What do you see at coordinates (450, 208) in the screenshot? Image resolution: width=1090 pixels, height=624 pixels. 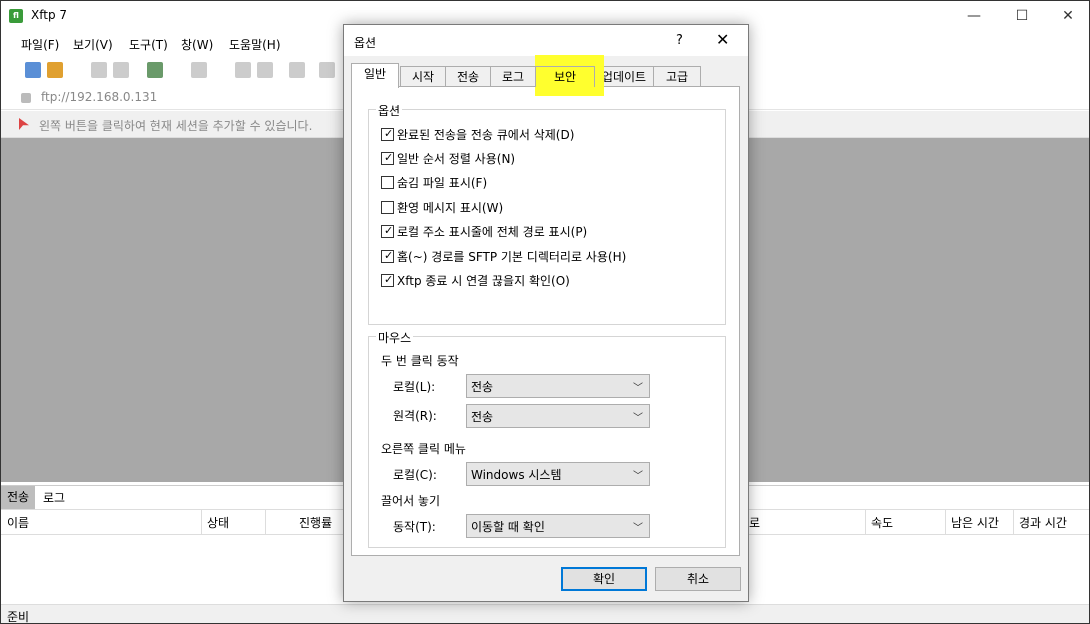 I see `option-label: 환영 메시지 표시(W)` at bounding box center [450, 208].